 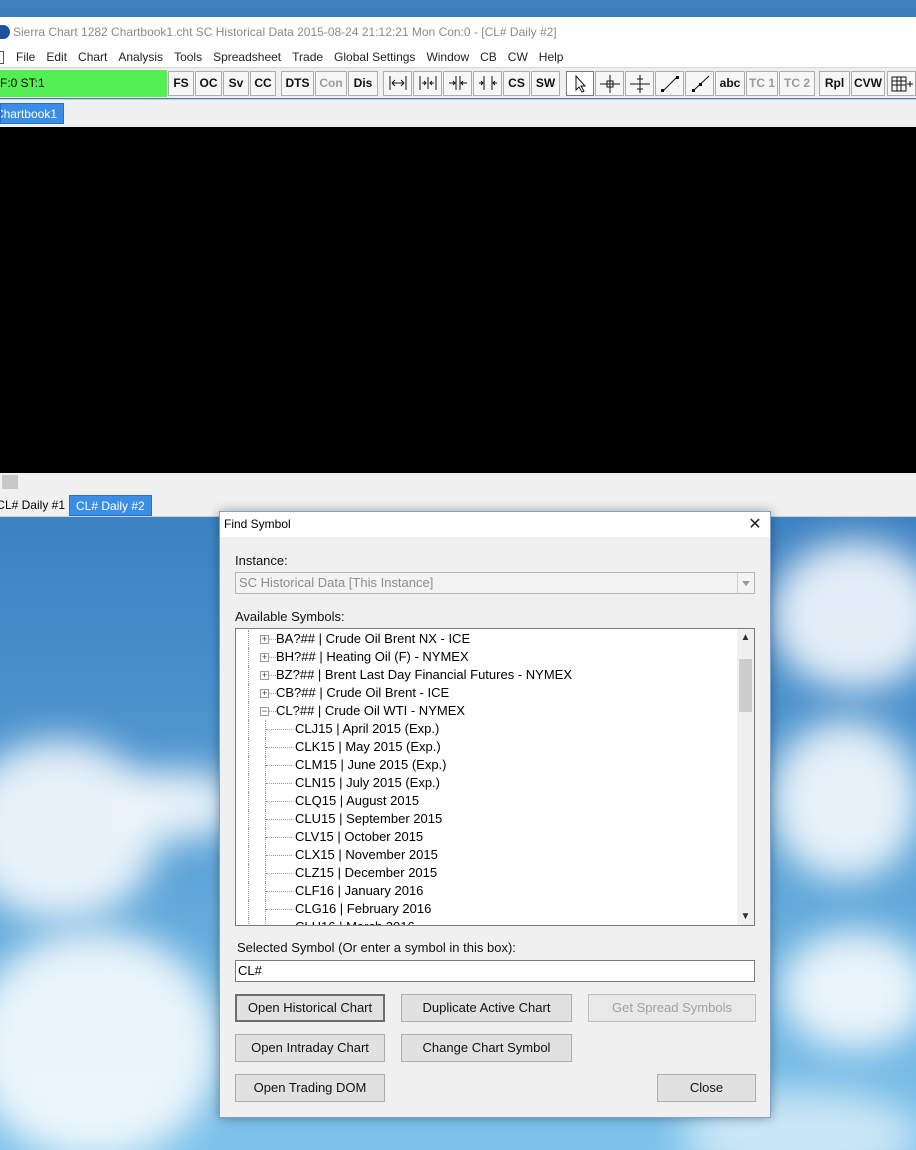 I want to click on tree-symbol-row: CLV15 | October 2015, so click(x=487, y=837).